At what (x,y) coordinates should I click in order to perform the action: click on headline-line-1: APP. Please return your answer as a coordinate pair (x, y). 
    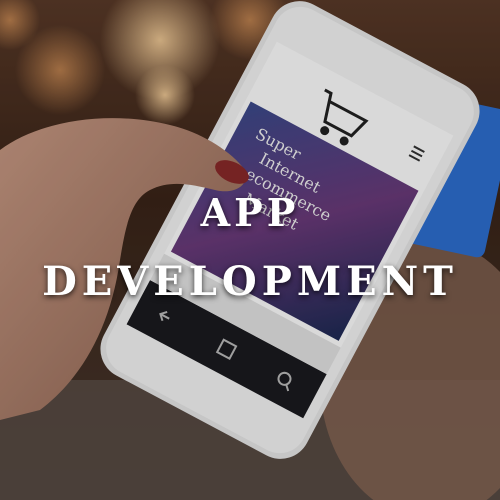
    Looking at the image, I should click on (250, 212).